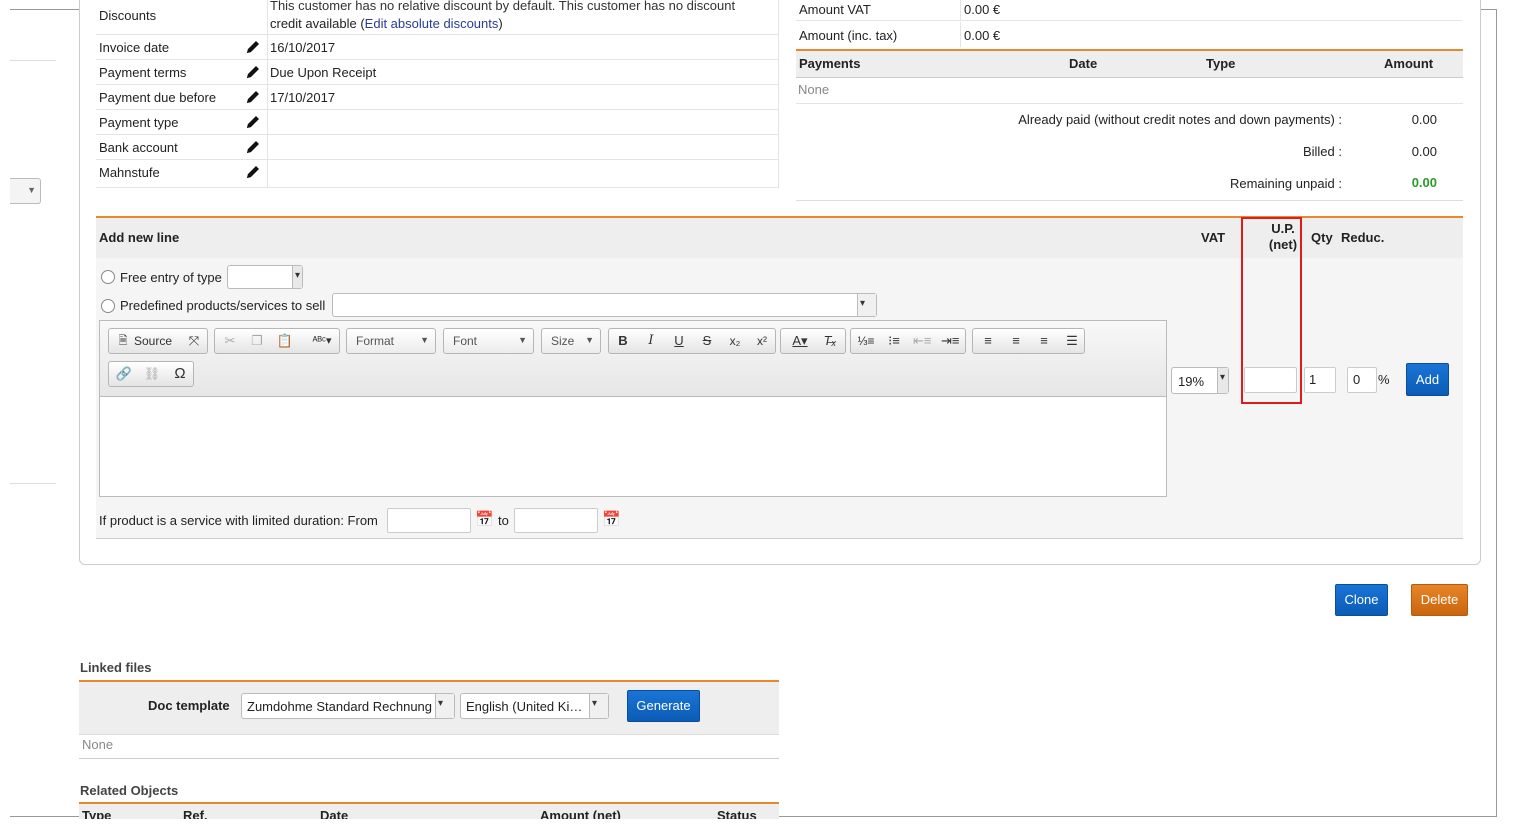 This screenshot has height=840, width=1518. Describe the element at coordinates (604, 305) in the screenshot. I see `predefined-product-select` at that location.